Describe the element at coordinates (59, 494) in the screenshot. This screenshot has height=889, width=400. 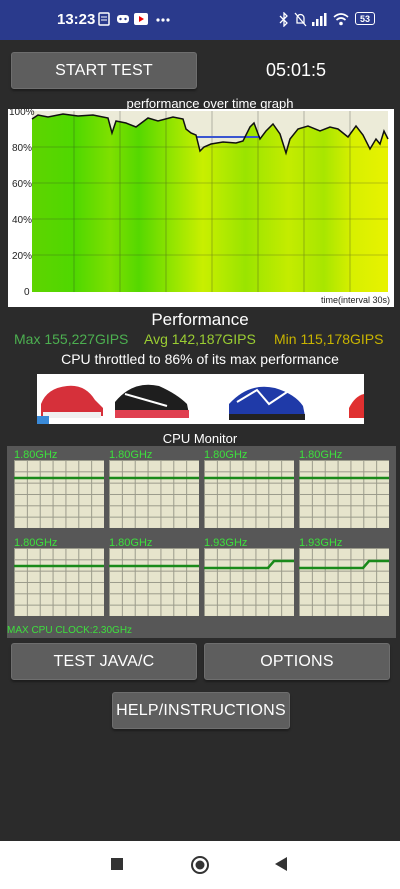
I see `core-0-plot` at that location.